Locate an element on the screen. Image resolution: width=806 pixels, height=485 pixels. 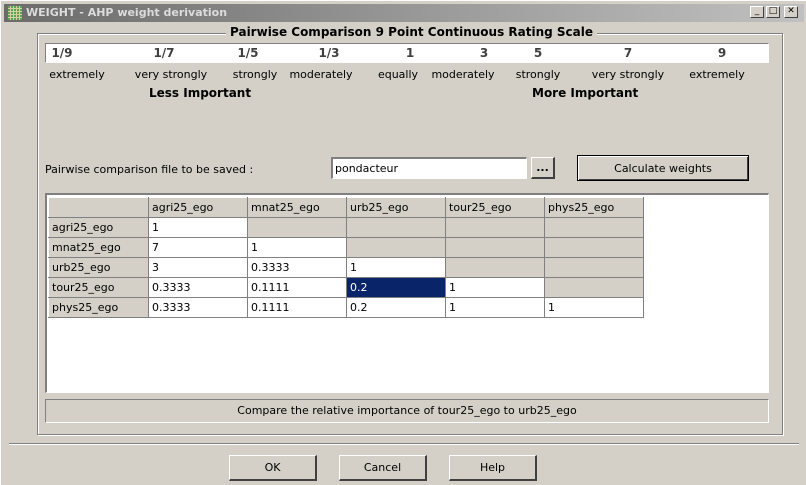
scale-value: 1/9 is located at coordinates (62, 53).